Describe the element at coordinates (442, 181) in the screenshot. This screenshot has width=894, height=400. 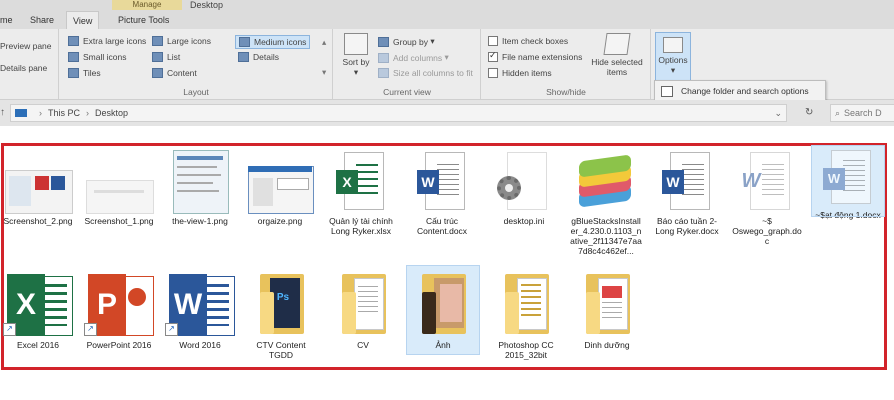
I see `word-file-icon: W` at that location.